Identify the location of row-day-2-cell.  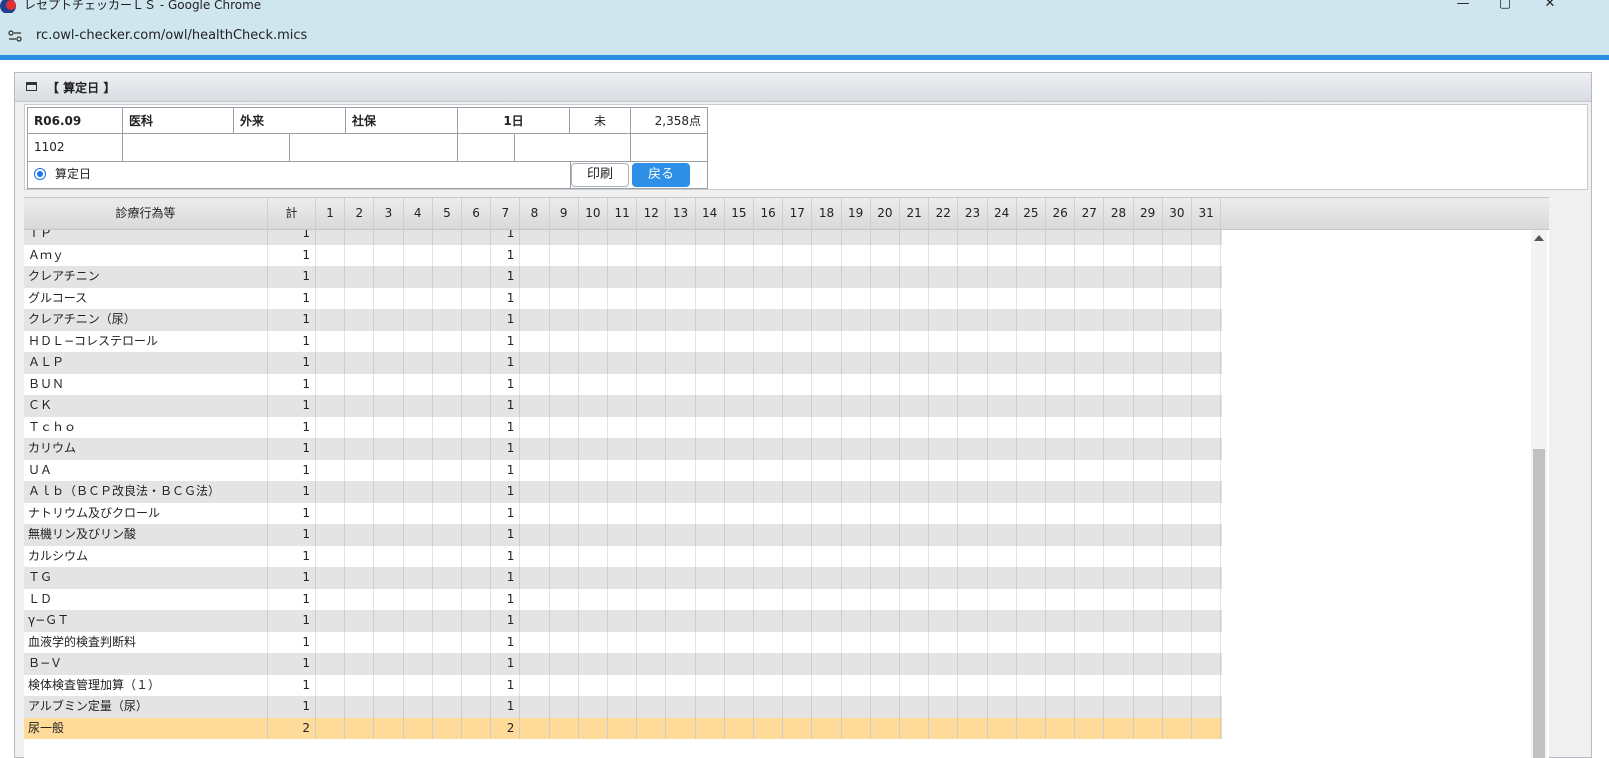
(360, 621).